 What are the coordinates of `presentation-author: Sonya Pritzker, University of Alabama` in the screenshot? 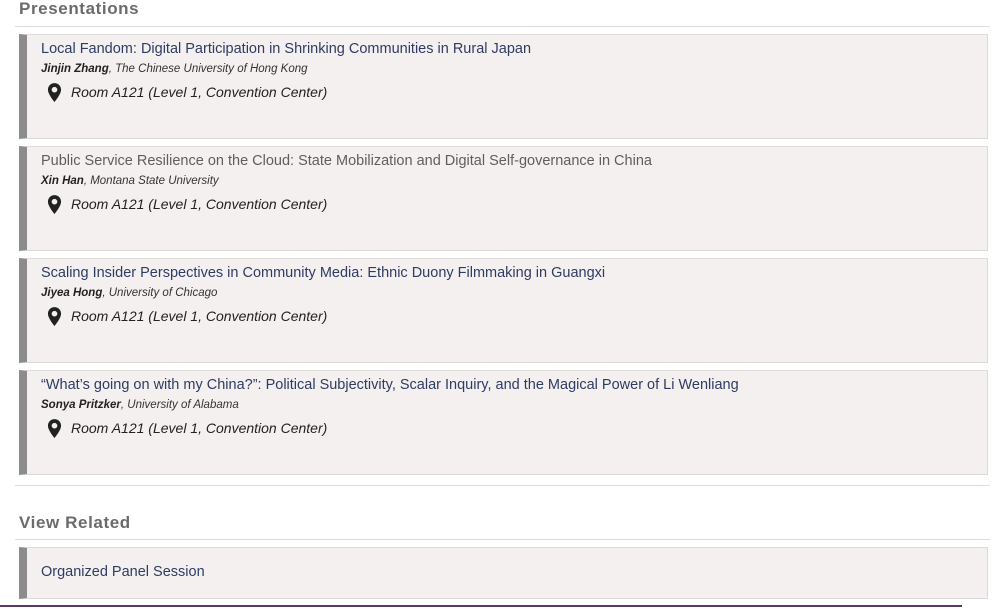 It's located at (140, 405).